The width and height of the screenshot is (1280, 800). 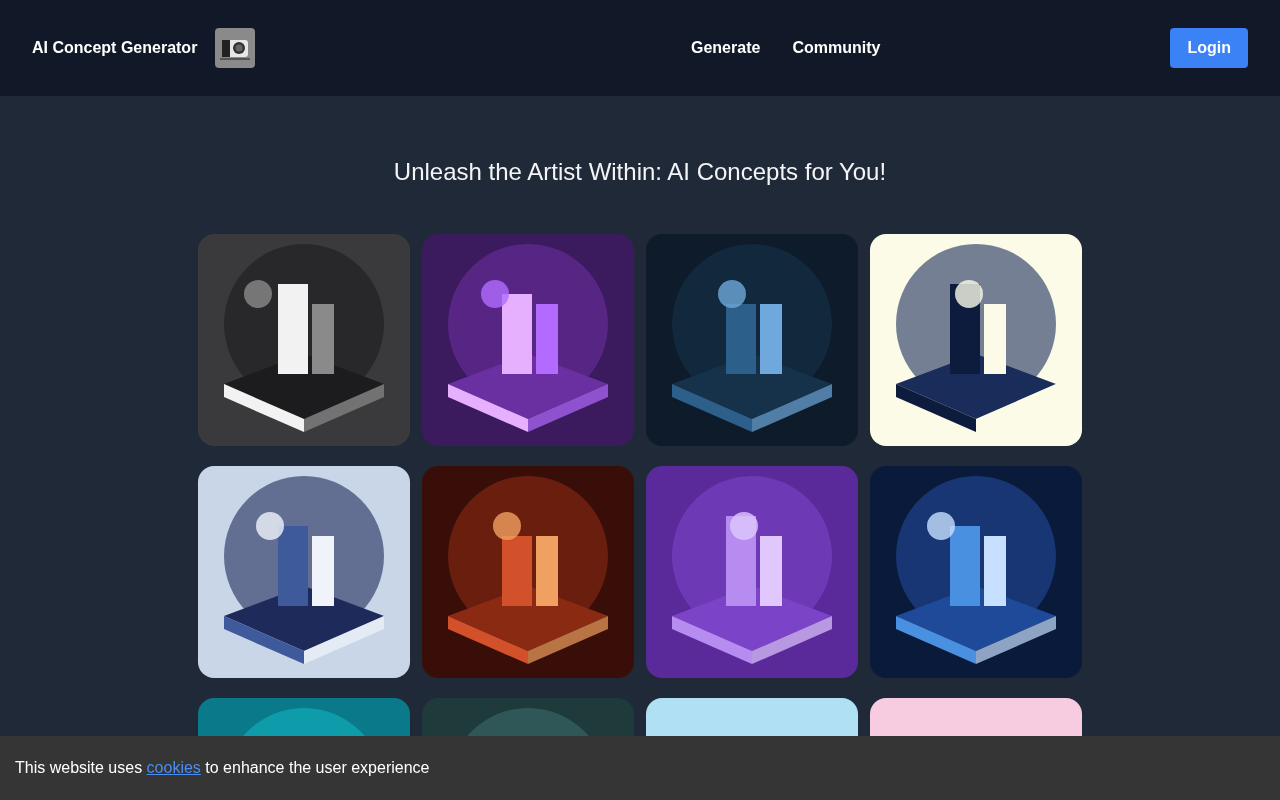 I want to click on nav-link: Generate, so click(x=726, y=48).